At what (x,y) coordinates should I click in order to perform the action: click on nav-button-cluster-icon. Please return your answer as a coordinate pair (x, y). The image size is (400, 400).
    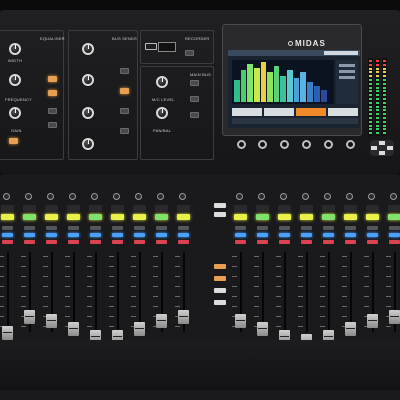
    Looking at the image, I should click on (382, 148).